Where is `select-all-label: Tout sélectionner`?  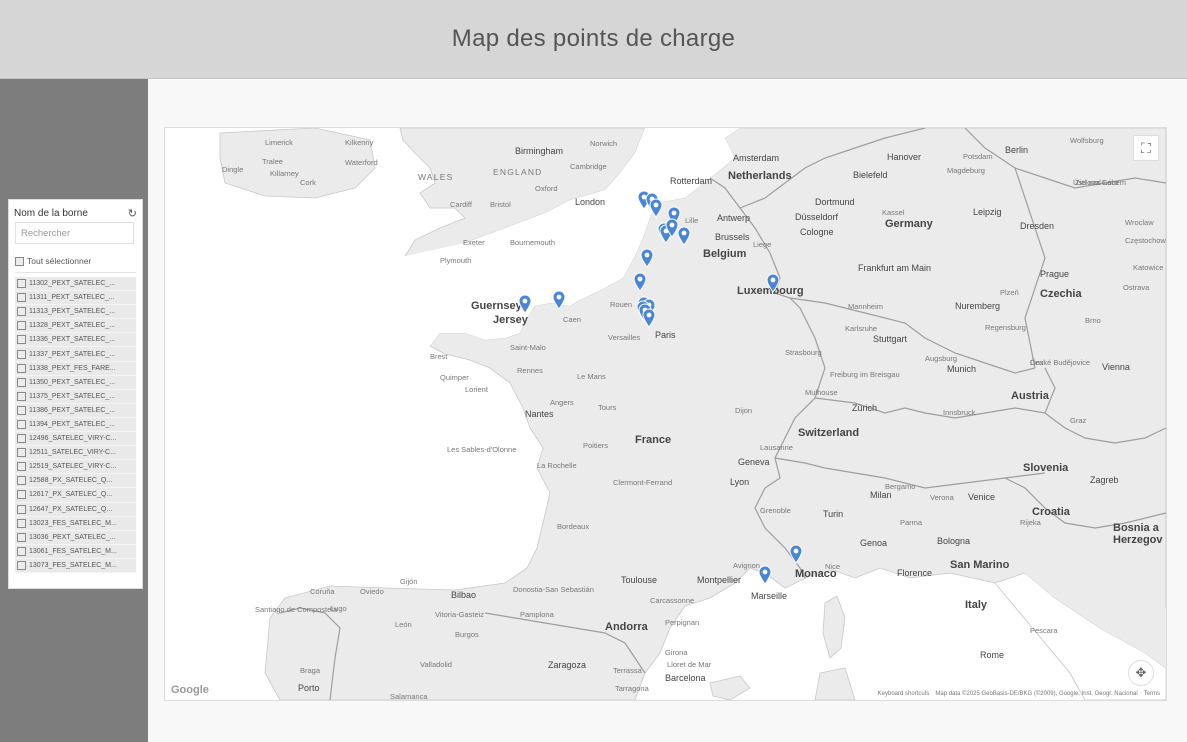 select-all-label: Tout sélectionner is located at coordinates (59, 261).